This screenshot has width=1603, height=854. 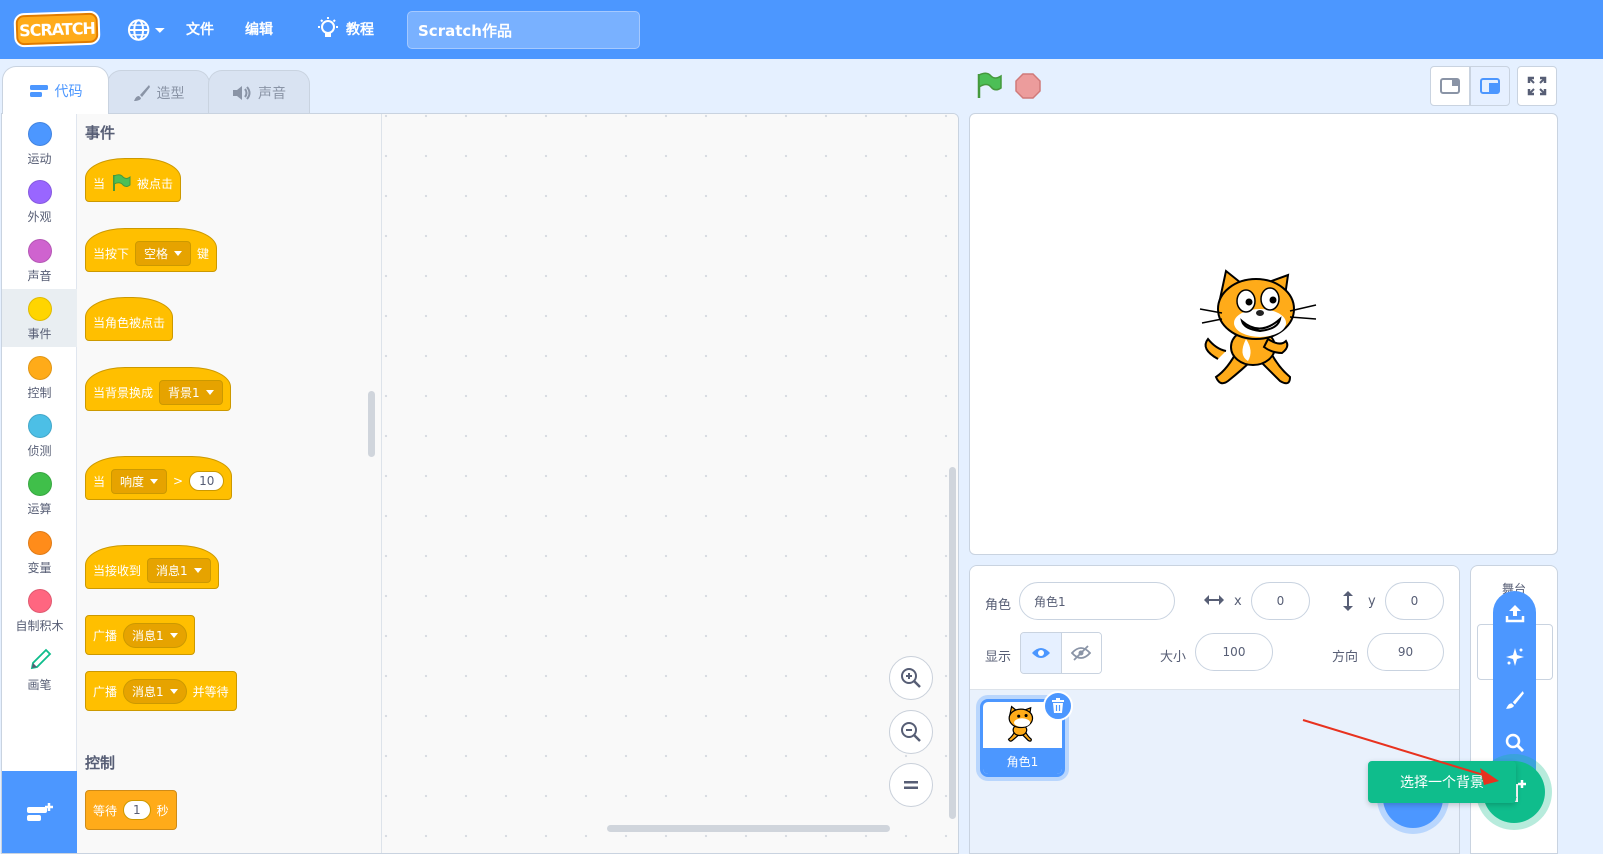 I want to click on block-text: 并等待, so click(x=210, y=691).